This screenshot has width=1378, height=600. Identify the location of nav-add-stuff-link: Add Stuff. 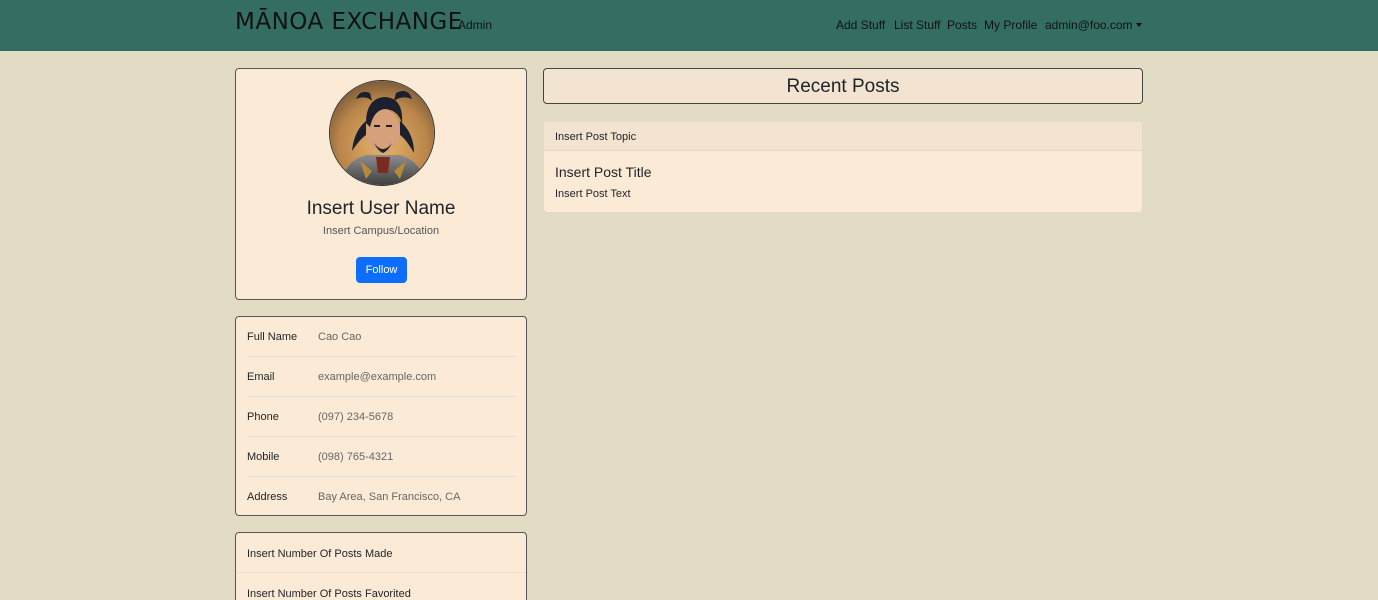
(860, 25).